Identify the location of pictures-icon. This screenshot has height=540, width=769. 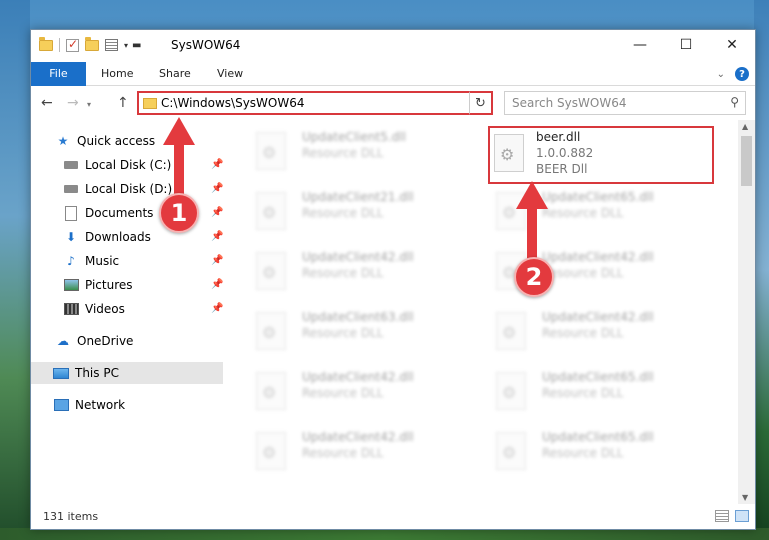
(71, 285).